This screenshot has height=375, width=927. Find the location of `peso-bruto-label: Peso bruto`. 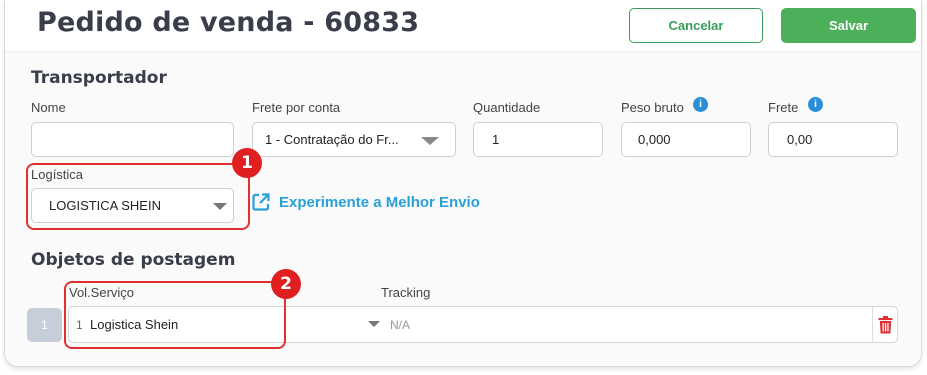

peso-bruto-label: Peso bruto is located at coordinates (652, 107).